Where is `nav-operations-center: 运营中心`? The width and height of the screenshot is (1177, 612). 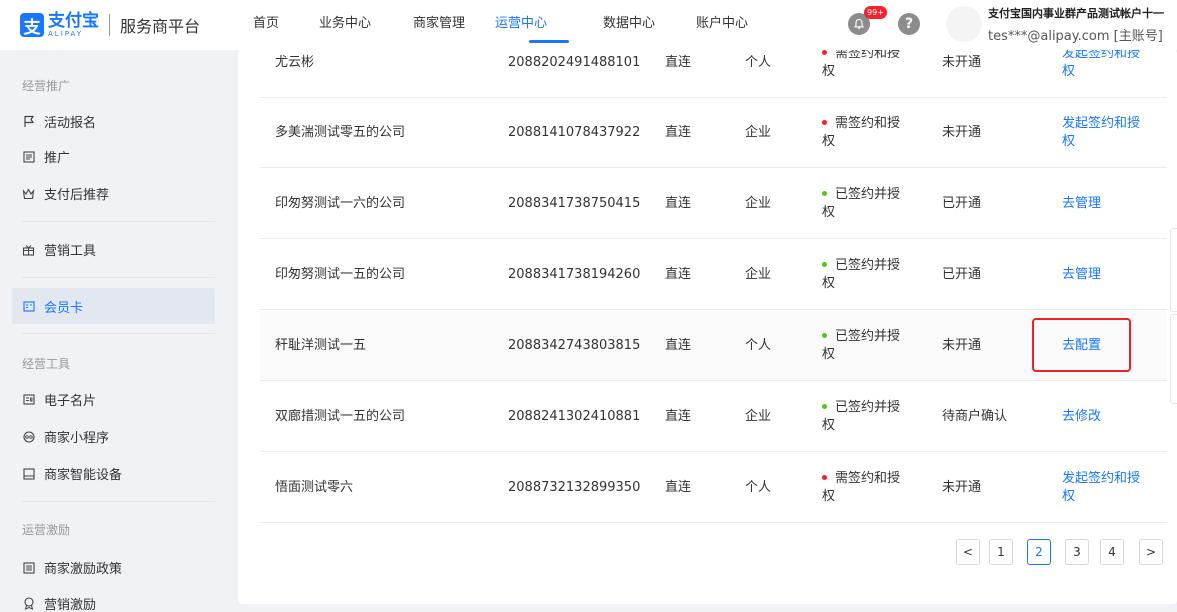
nav-operations-center: 运营中心 is located at coordinates (549, 25).